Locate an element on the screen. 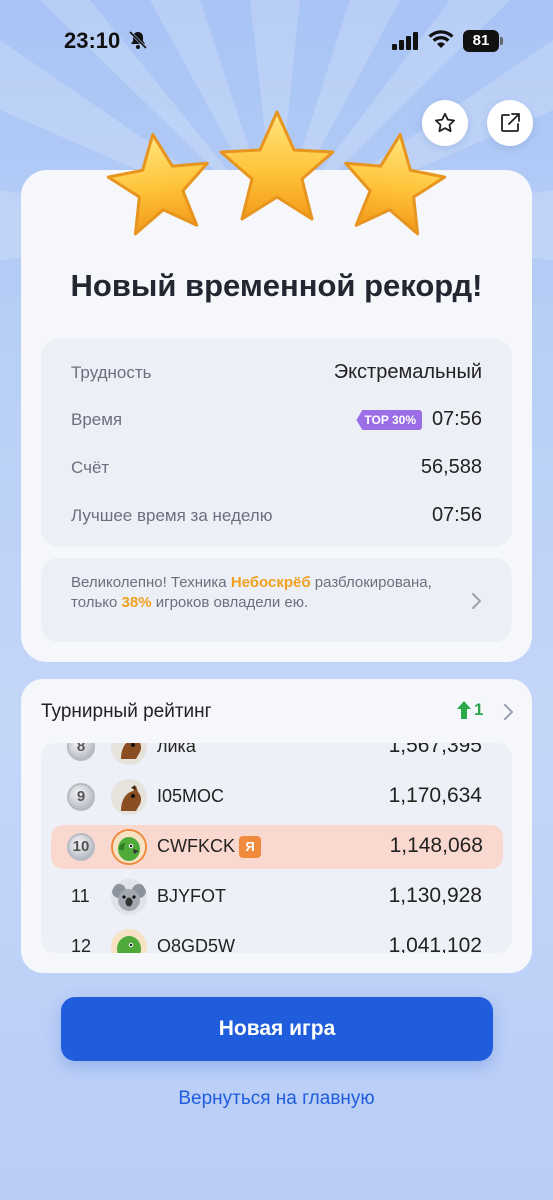 The image size is (553, 1200). stat-row-score: Счёт 56,588 is located at coordinates (276, 469).